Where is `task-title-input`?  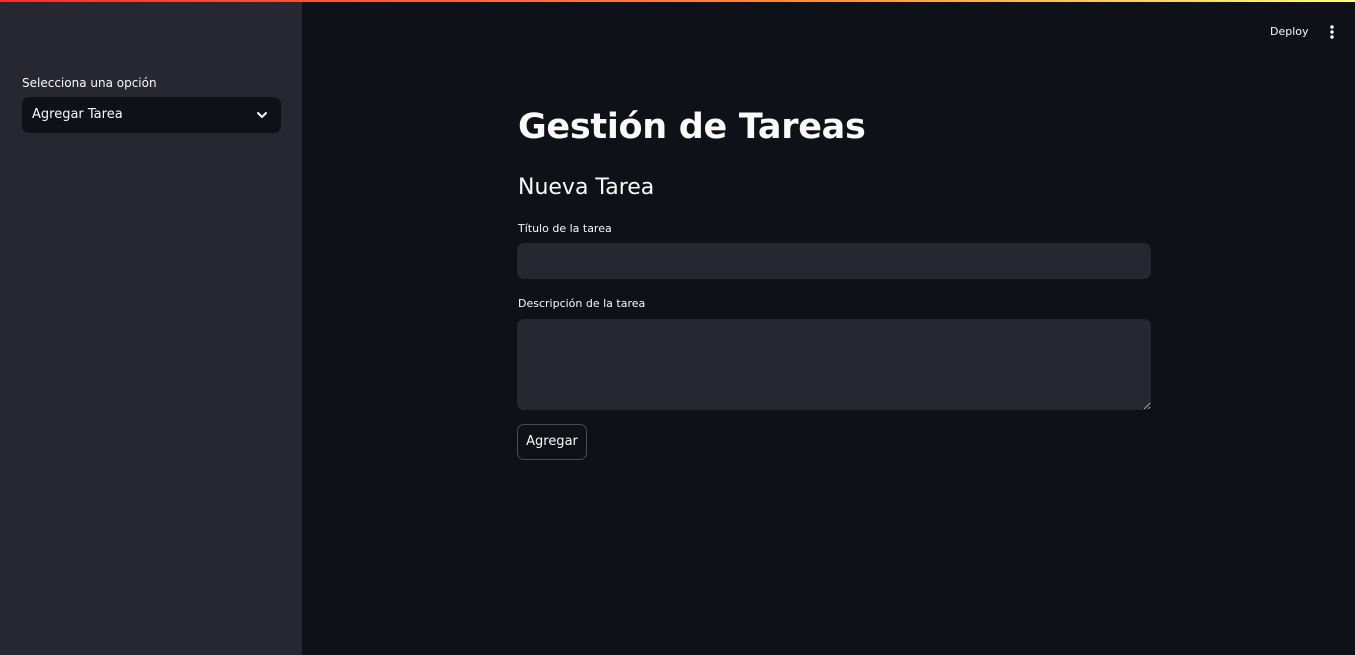
task-title-input is located at coordinates (834, 261).